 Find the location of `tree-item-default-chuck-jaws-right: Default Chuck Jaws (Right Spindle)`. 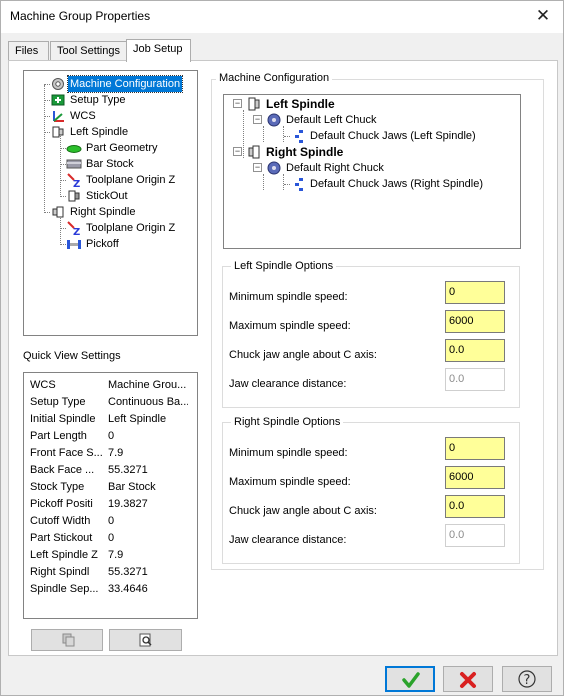

tree-item-default-chuck-jaws-right: Default Chuck Jaws (Right Spindle) is located at coordinates (392, 184).